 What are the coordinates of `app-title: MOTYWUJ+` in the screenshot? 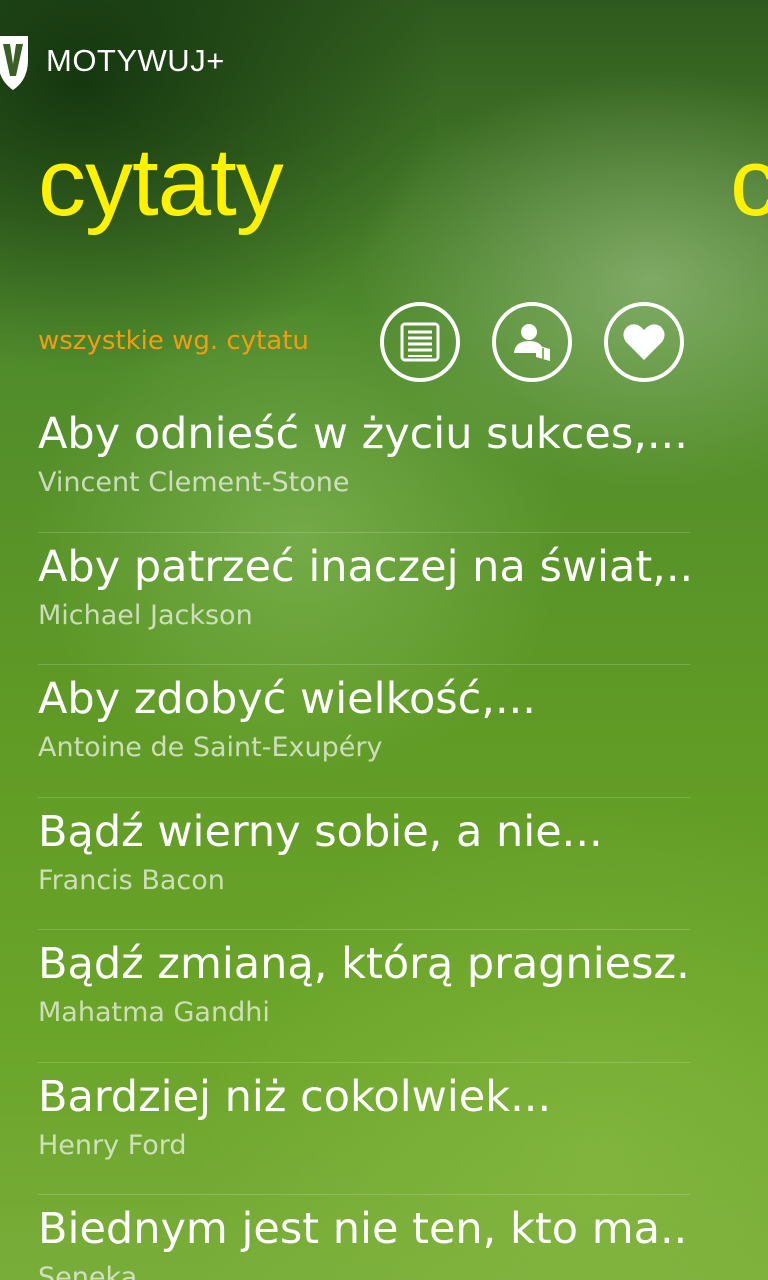 It's located at (135, 60).